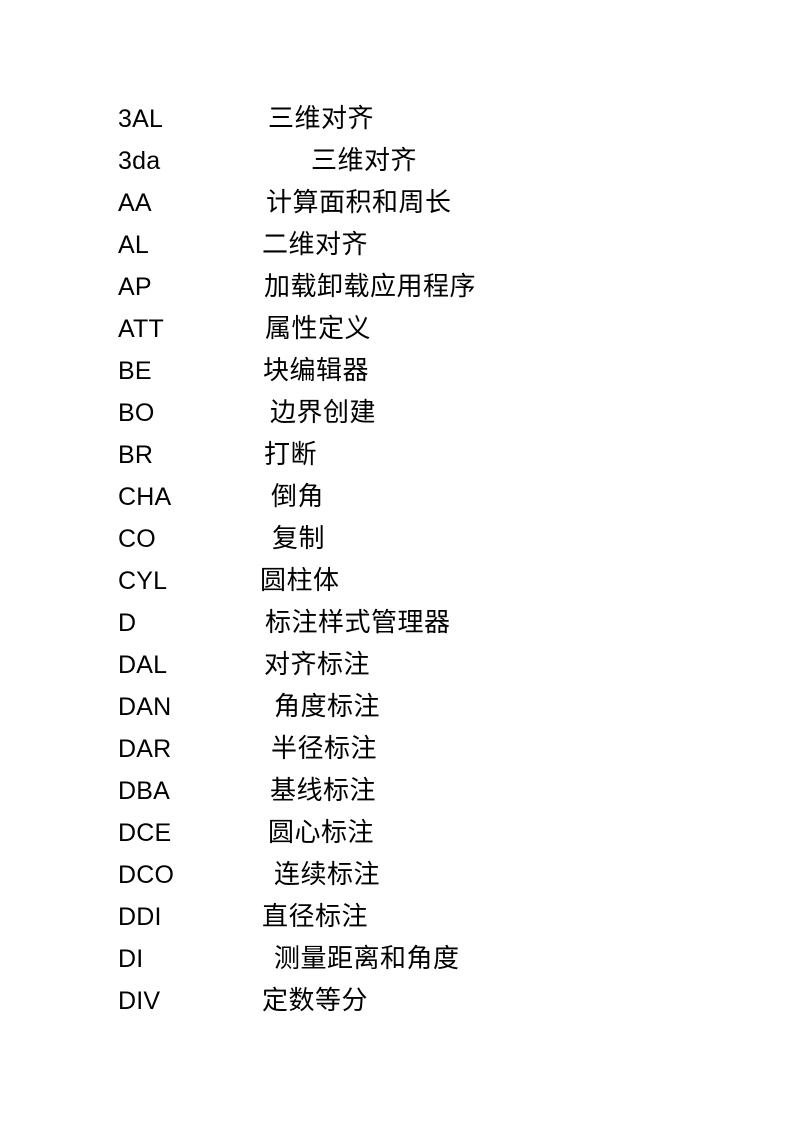  Describe the element at coordinates (299, 539) in the screenshot. I see `alias-description: 复制` at that location.